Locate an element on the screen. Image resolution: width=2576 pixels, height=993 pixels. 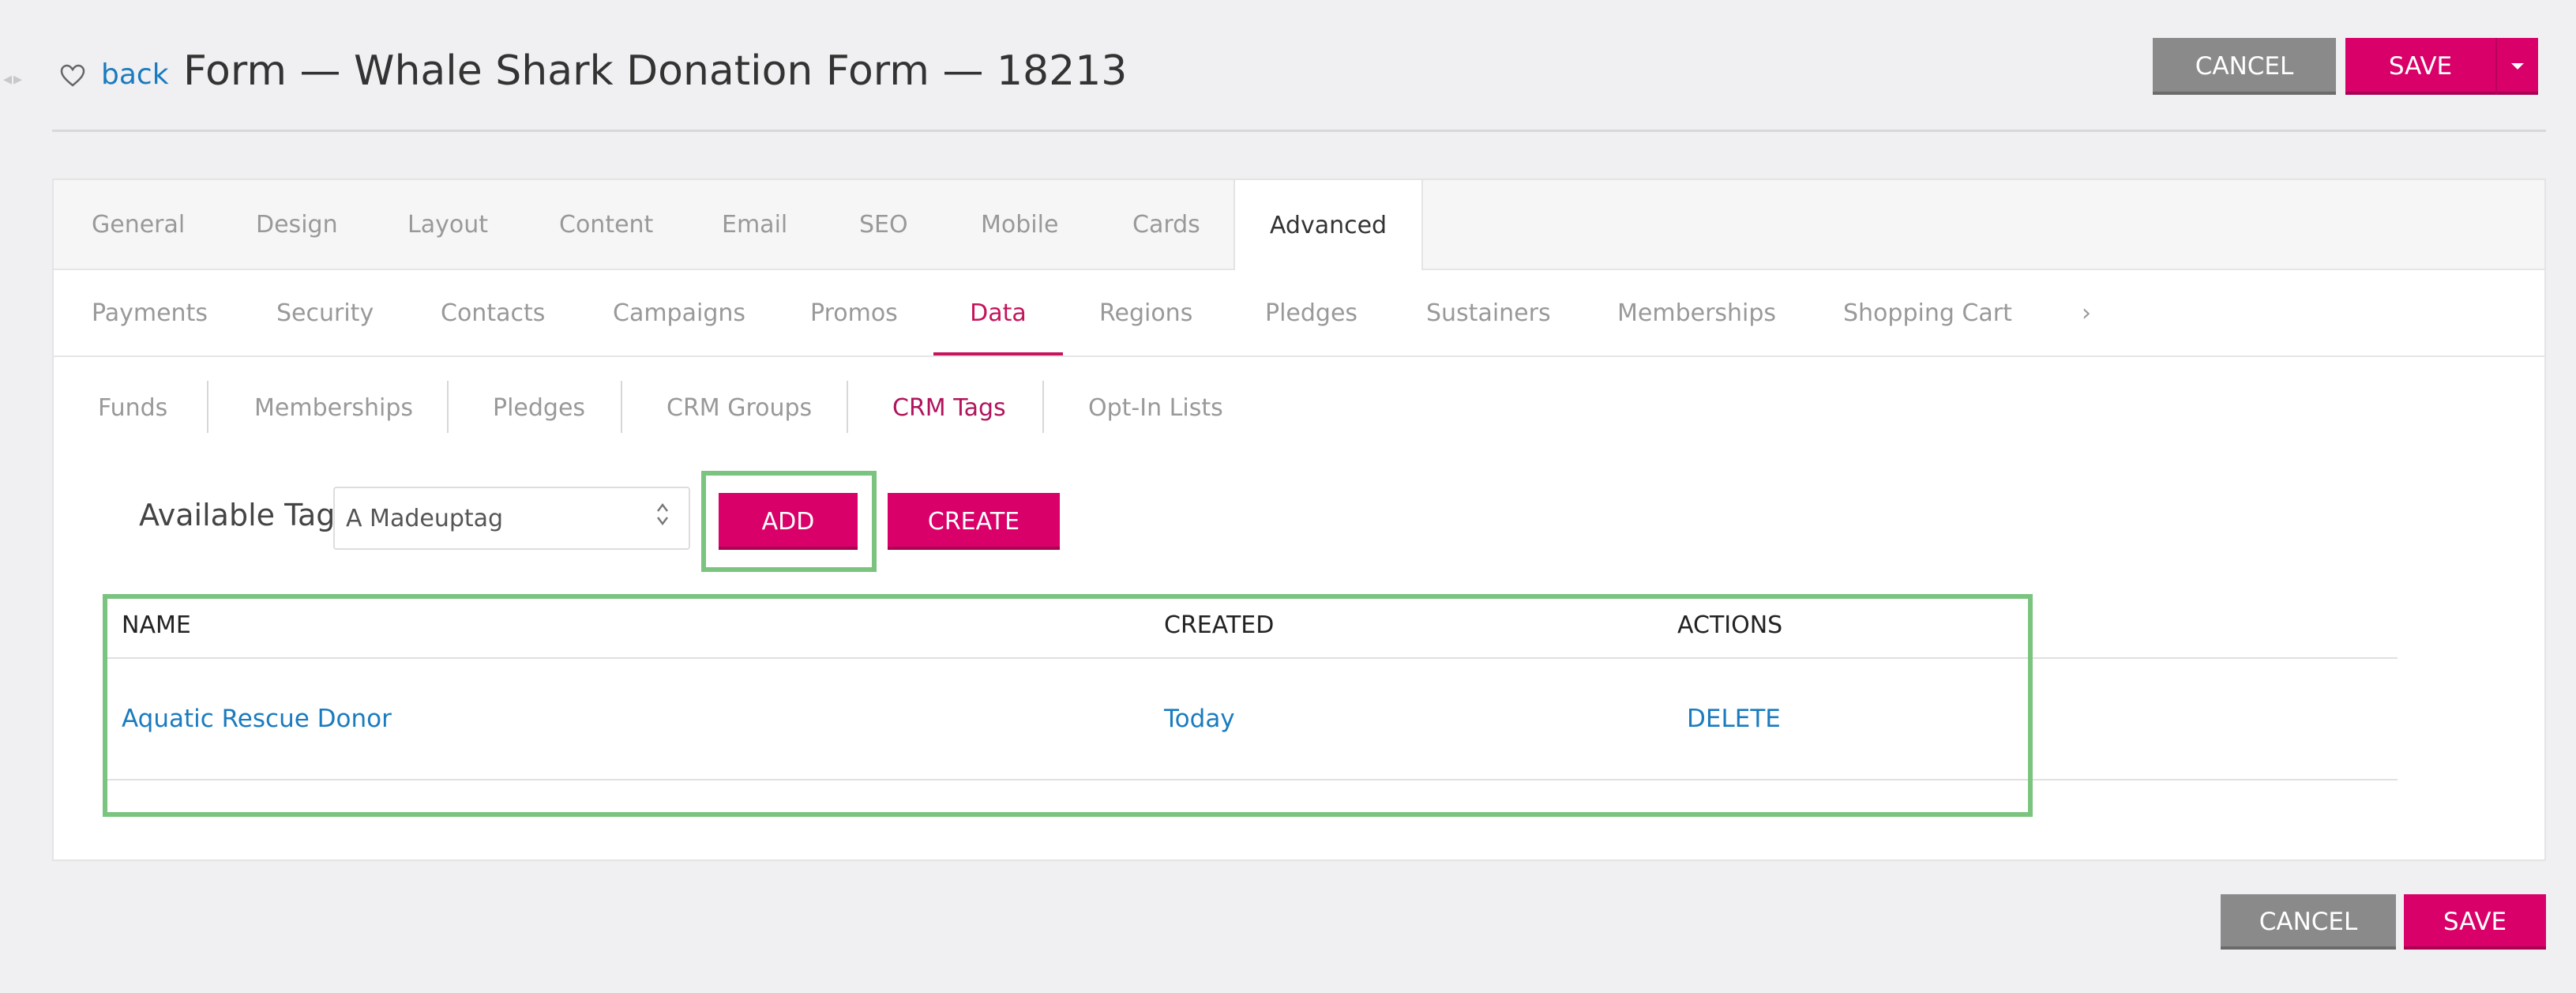
subtab-promos: Promos is located at coordinates (854, 312).